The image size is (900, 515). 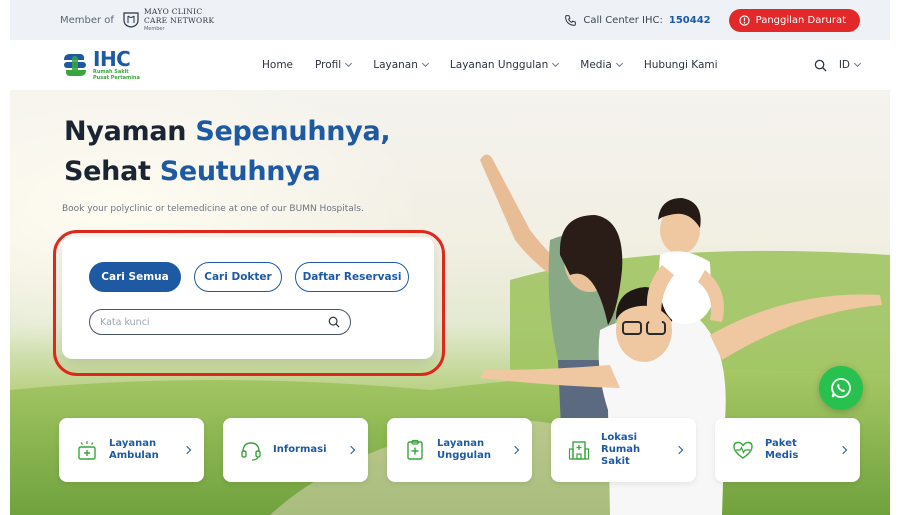 What do you see at coordinates (248, 298) in the screenshot?
I see `search-card: Cari Semua Cari Dokter Daftar Reservasi` at bounding box center [248, 298].